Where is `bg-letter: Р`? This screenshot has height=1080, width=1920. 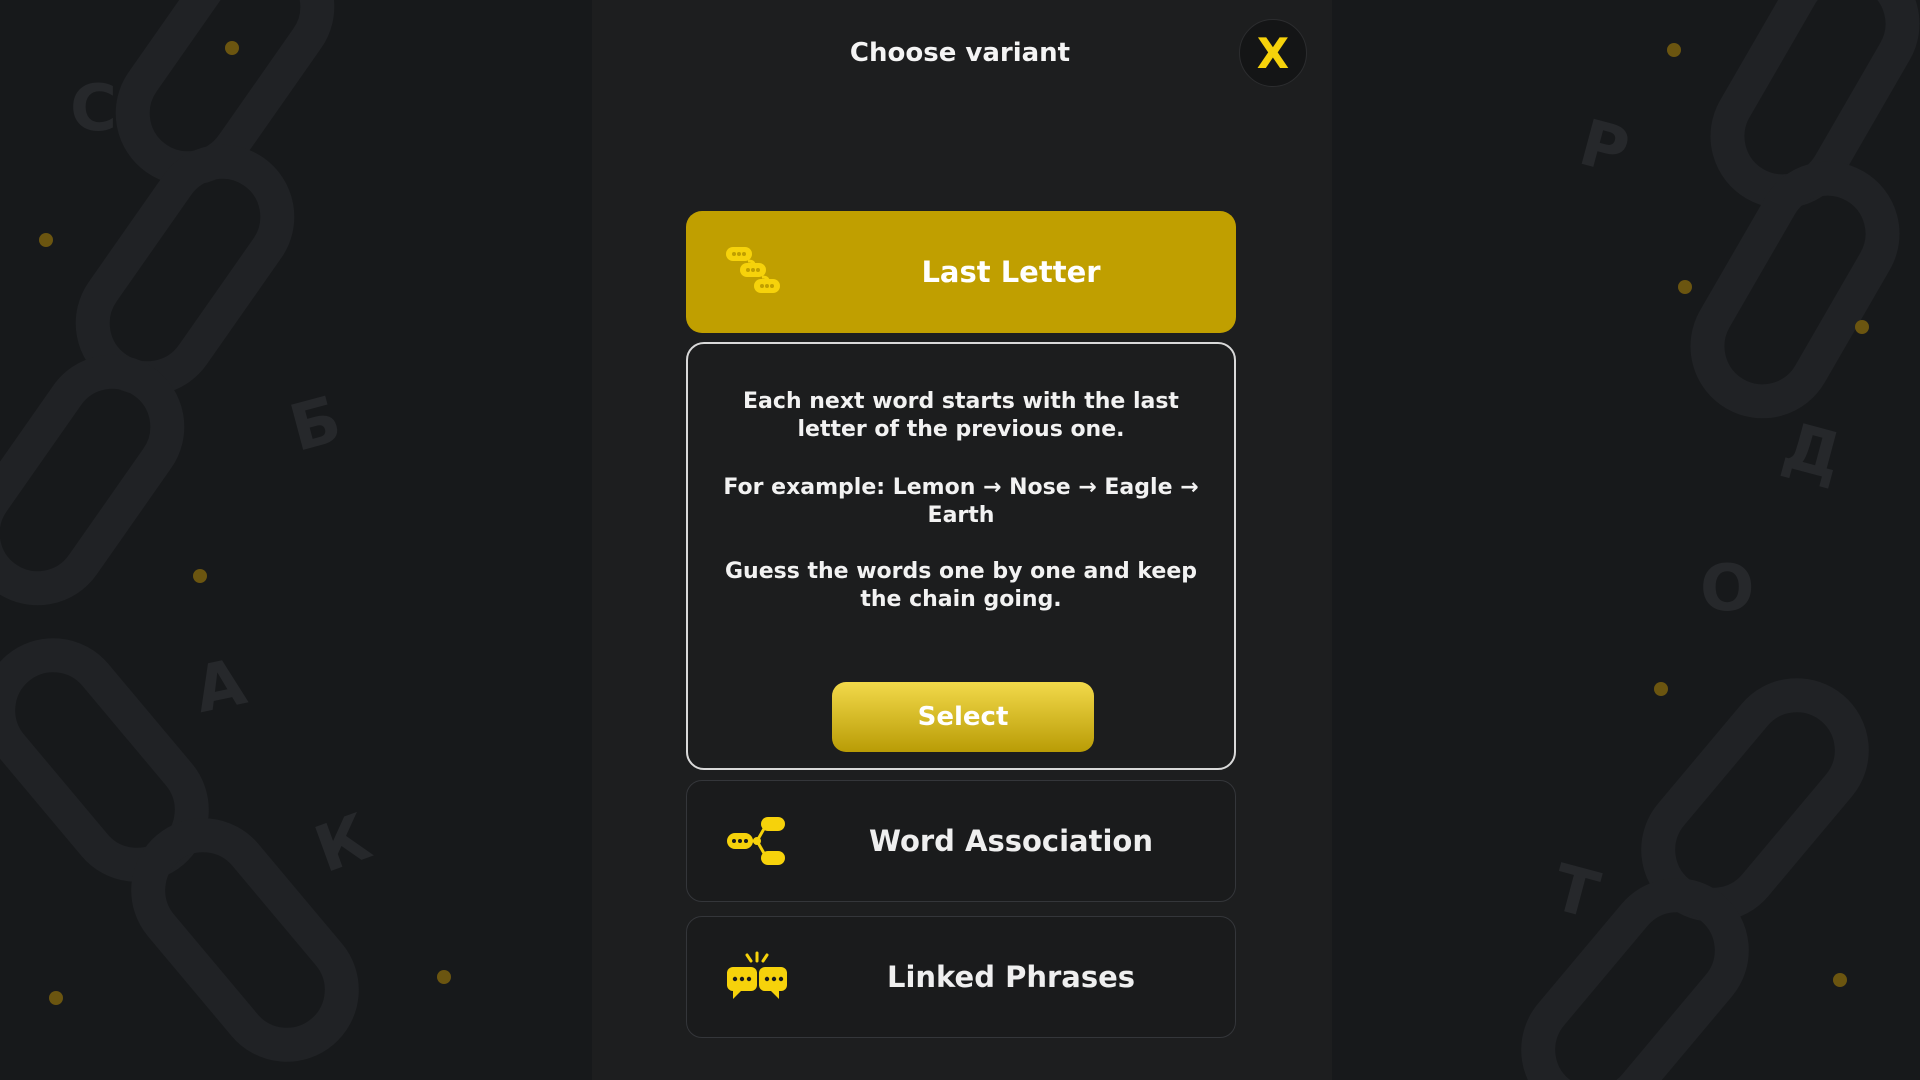 bg-letter: Р is located at coordinates (1604, 148).